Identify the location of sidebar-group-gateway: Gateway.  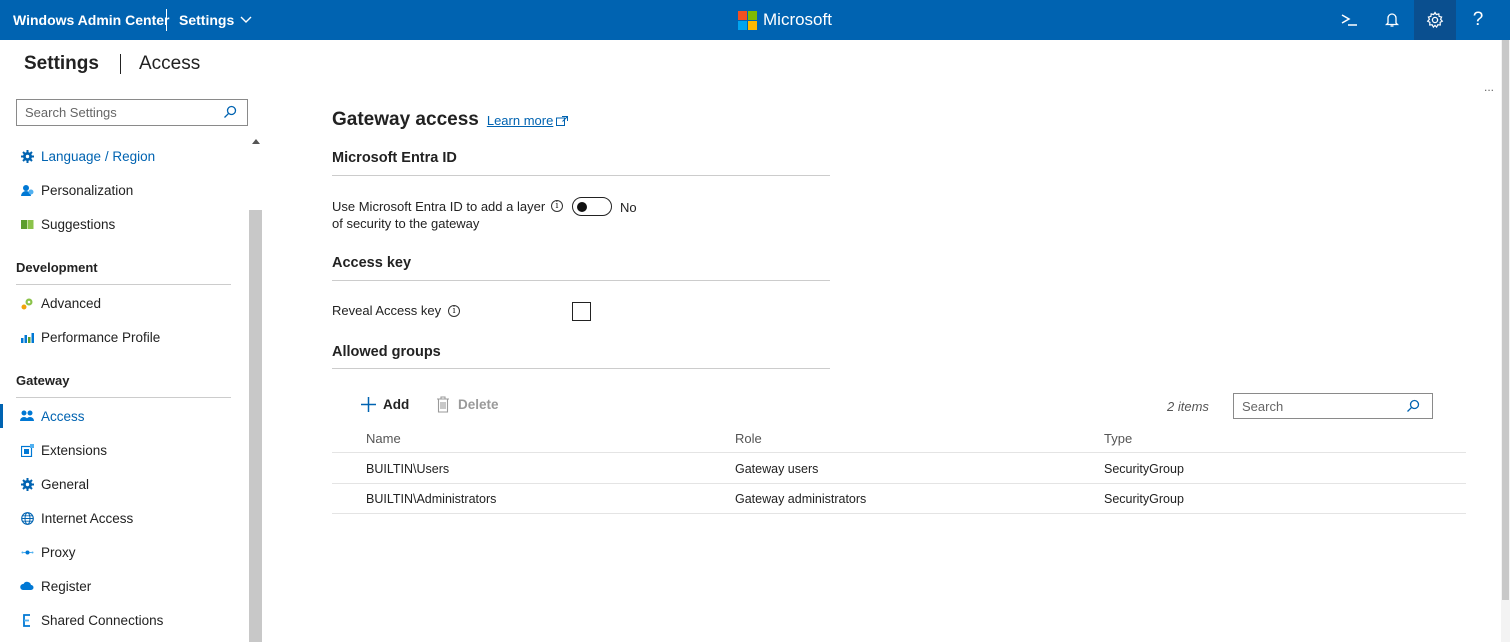
(43, 380).